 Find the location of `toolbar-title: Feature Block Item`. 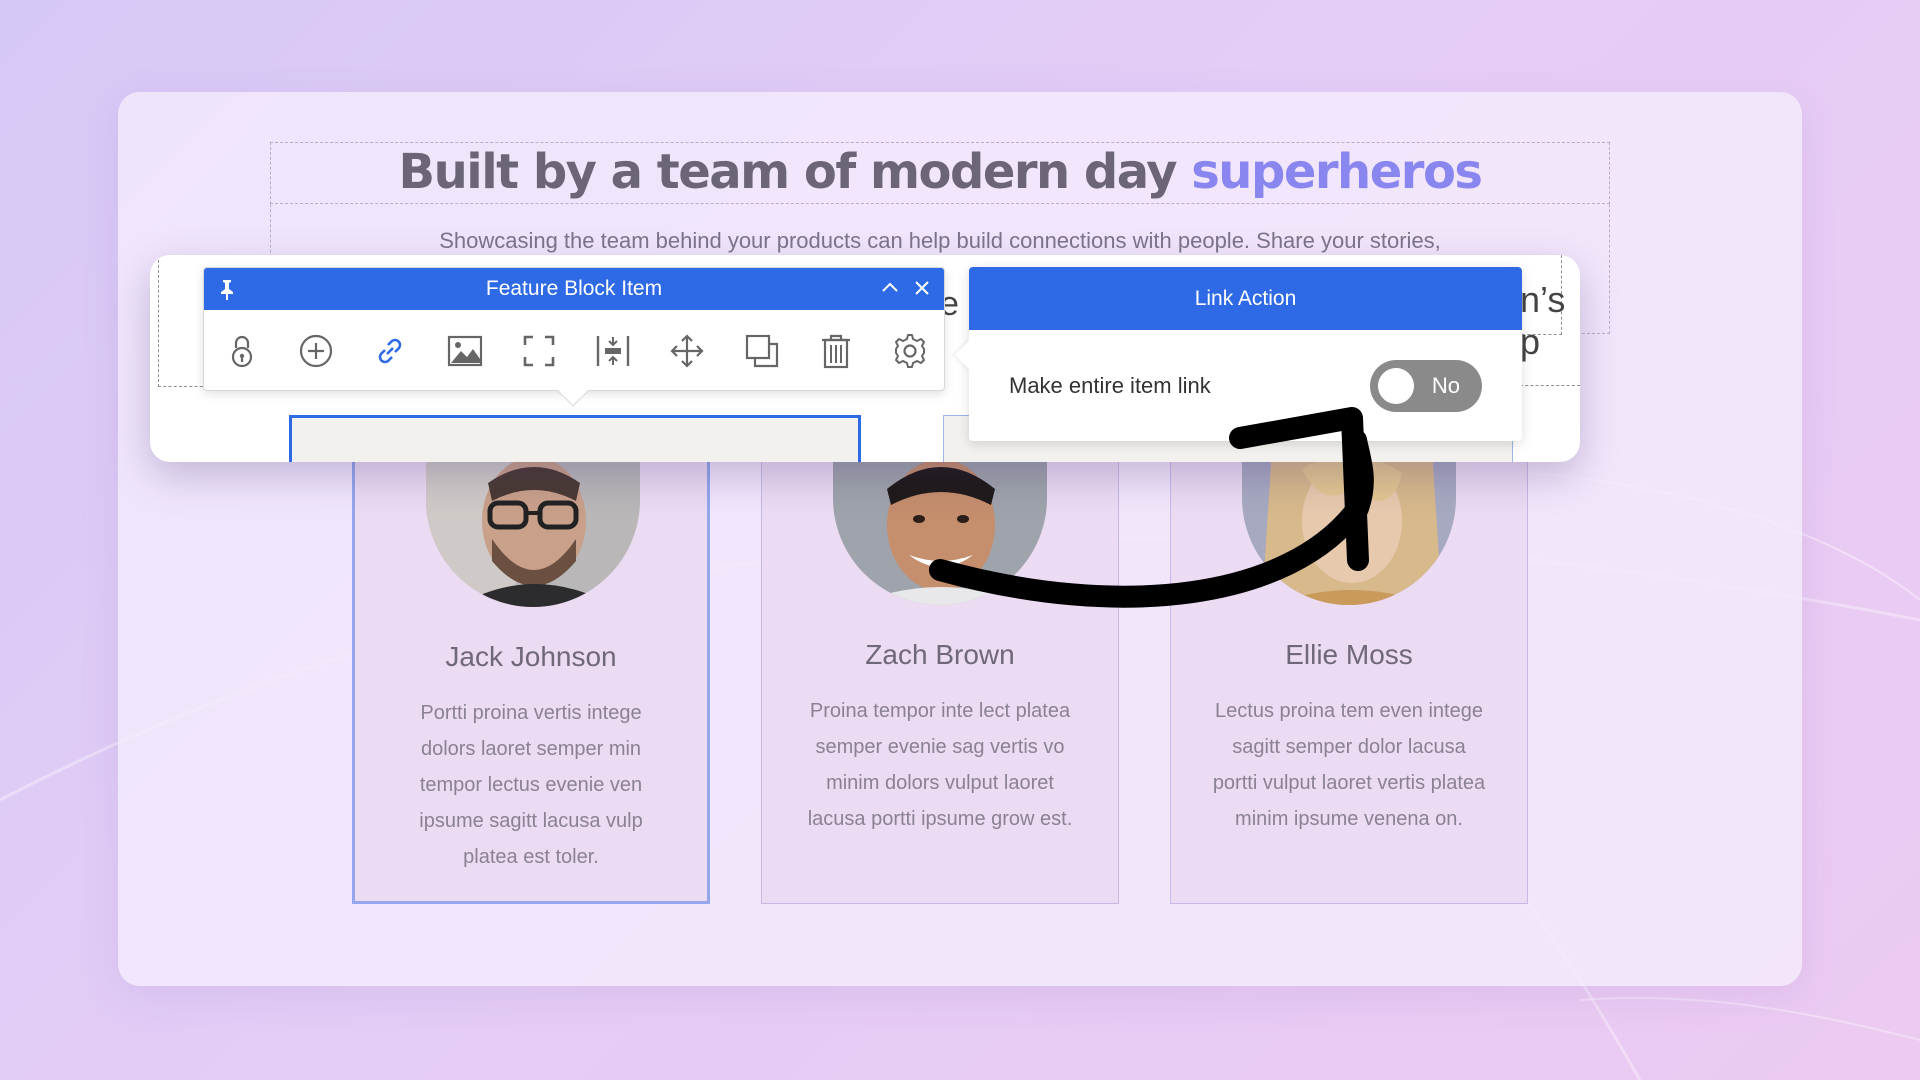

toolbar-title: Feature Block Item is located at coordinates (574, 288).